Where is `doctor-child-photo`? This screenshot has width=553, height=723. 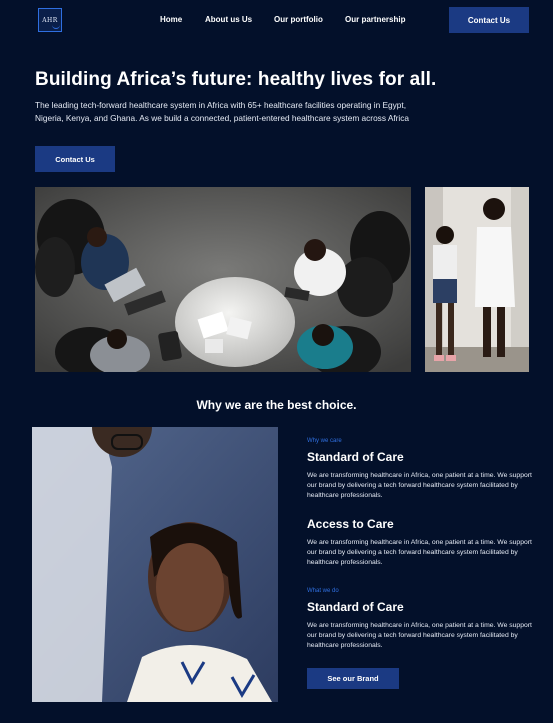 doctor-child-photo is located at coordinates (477, 279).